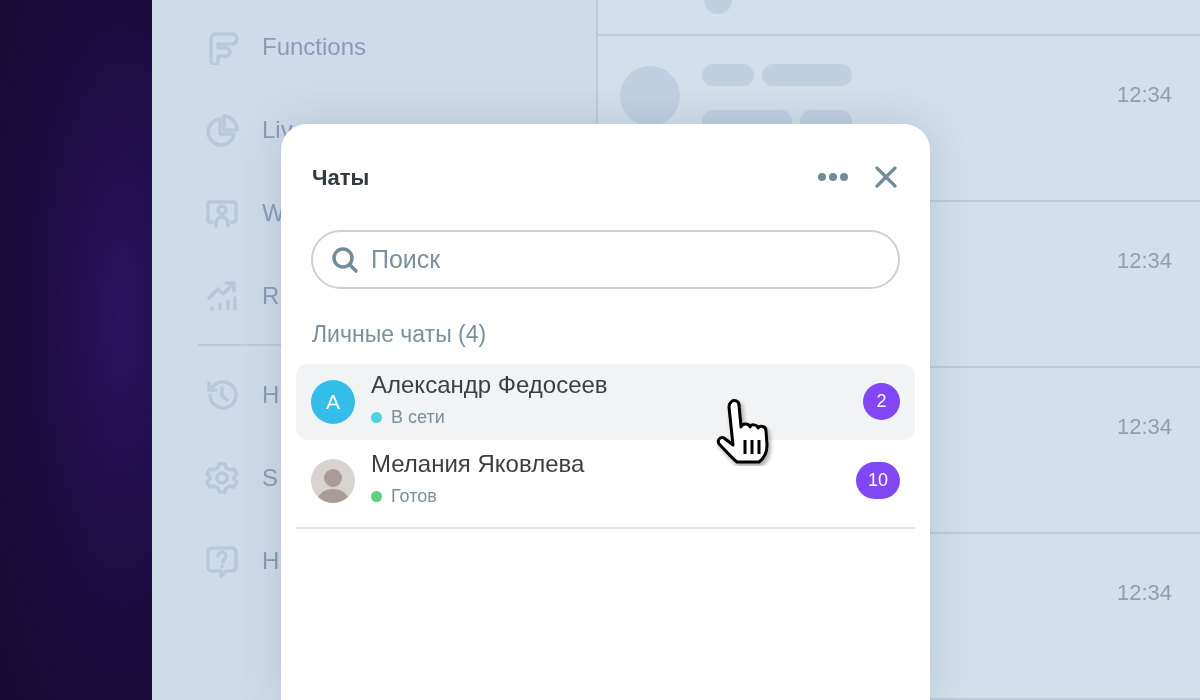 This screenshot has width=1200, height=700. What do you see at coordinates (400, 334) in the screenshot?
I see `section-heading: Личные чаты (4)` at bounding box center [400, 334].